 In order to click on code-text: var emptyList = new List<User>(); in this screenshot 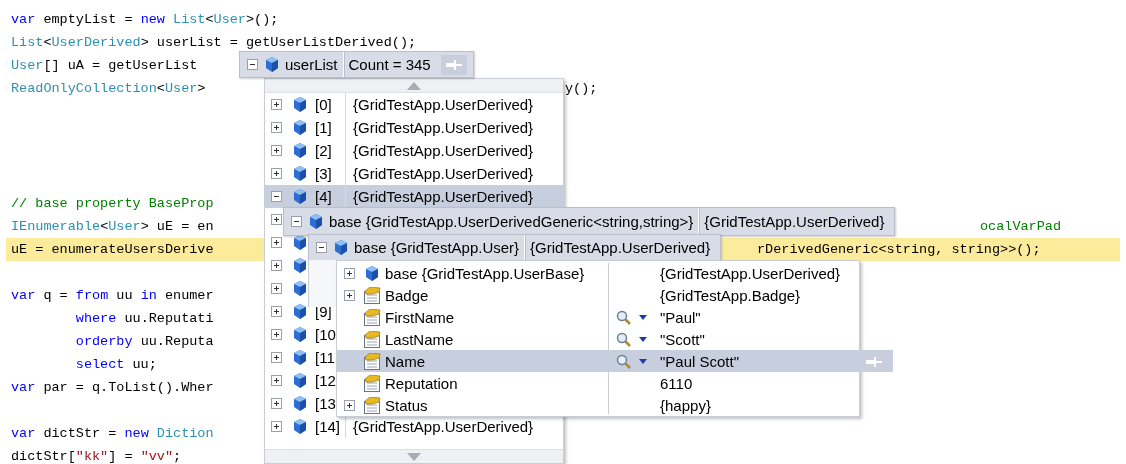, I will do `click(145, 19)`.